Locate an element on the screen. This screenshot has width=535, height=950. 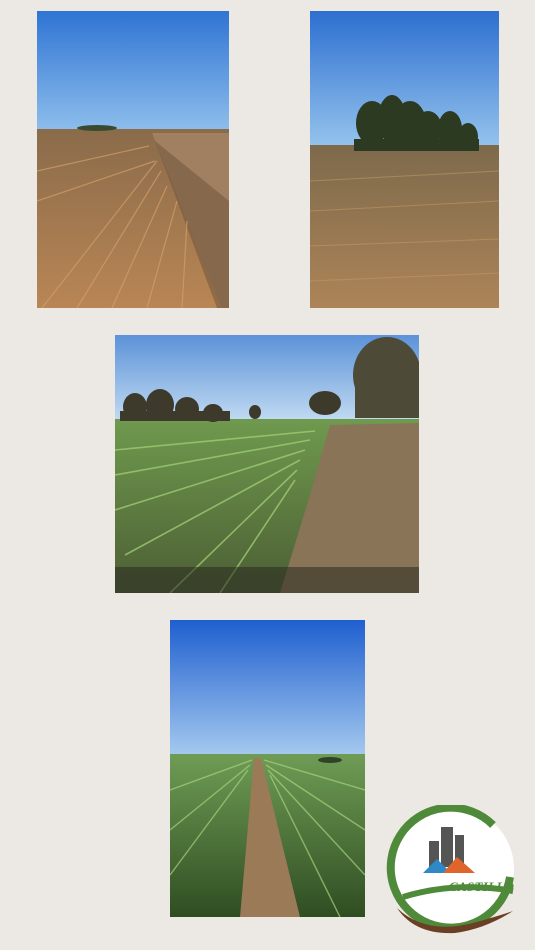
corn-field-image is located at coordinates (267, 768).